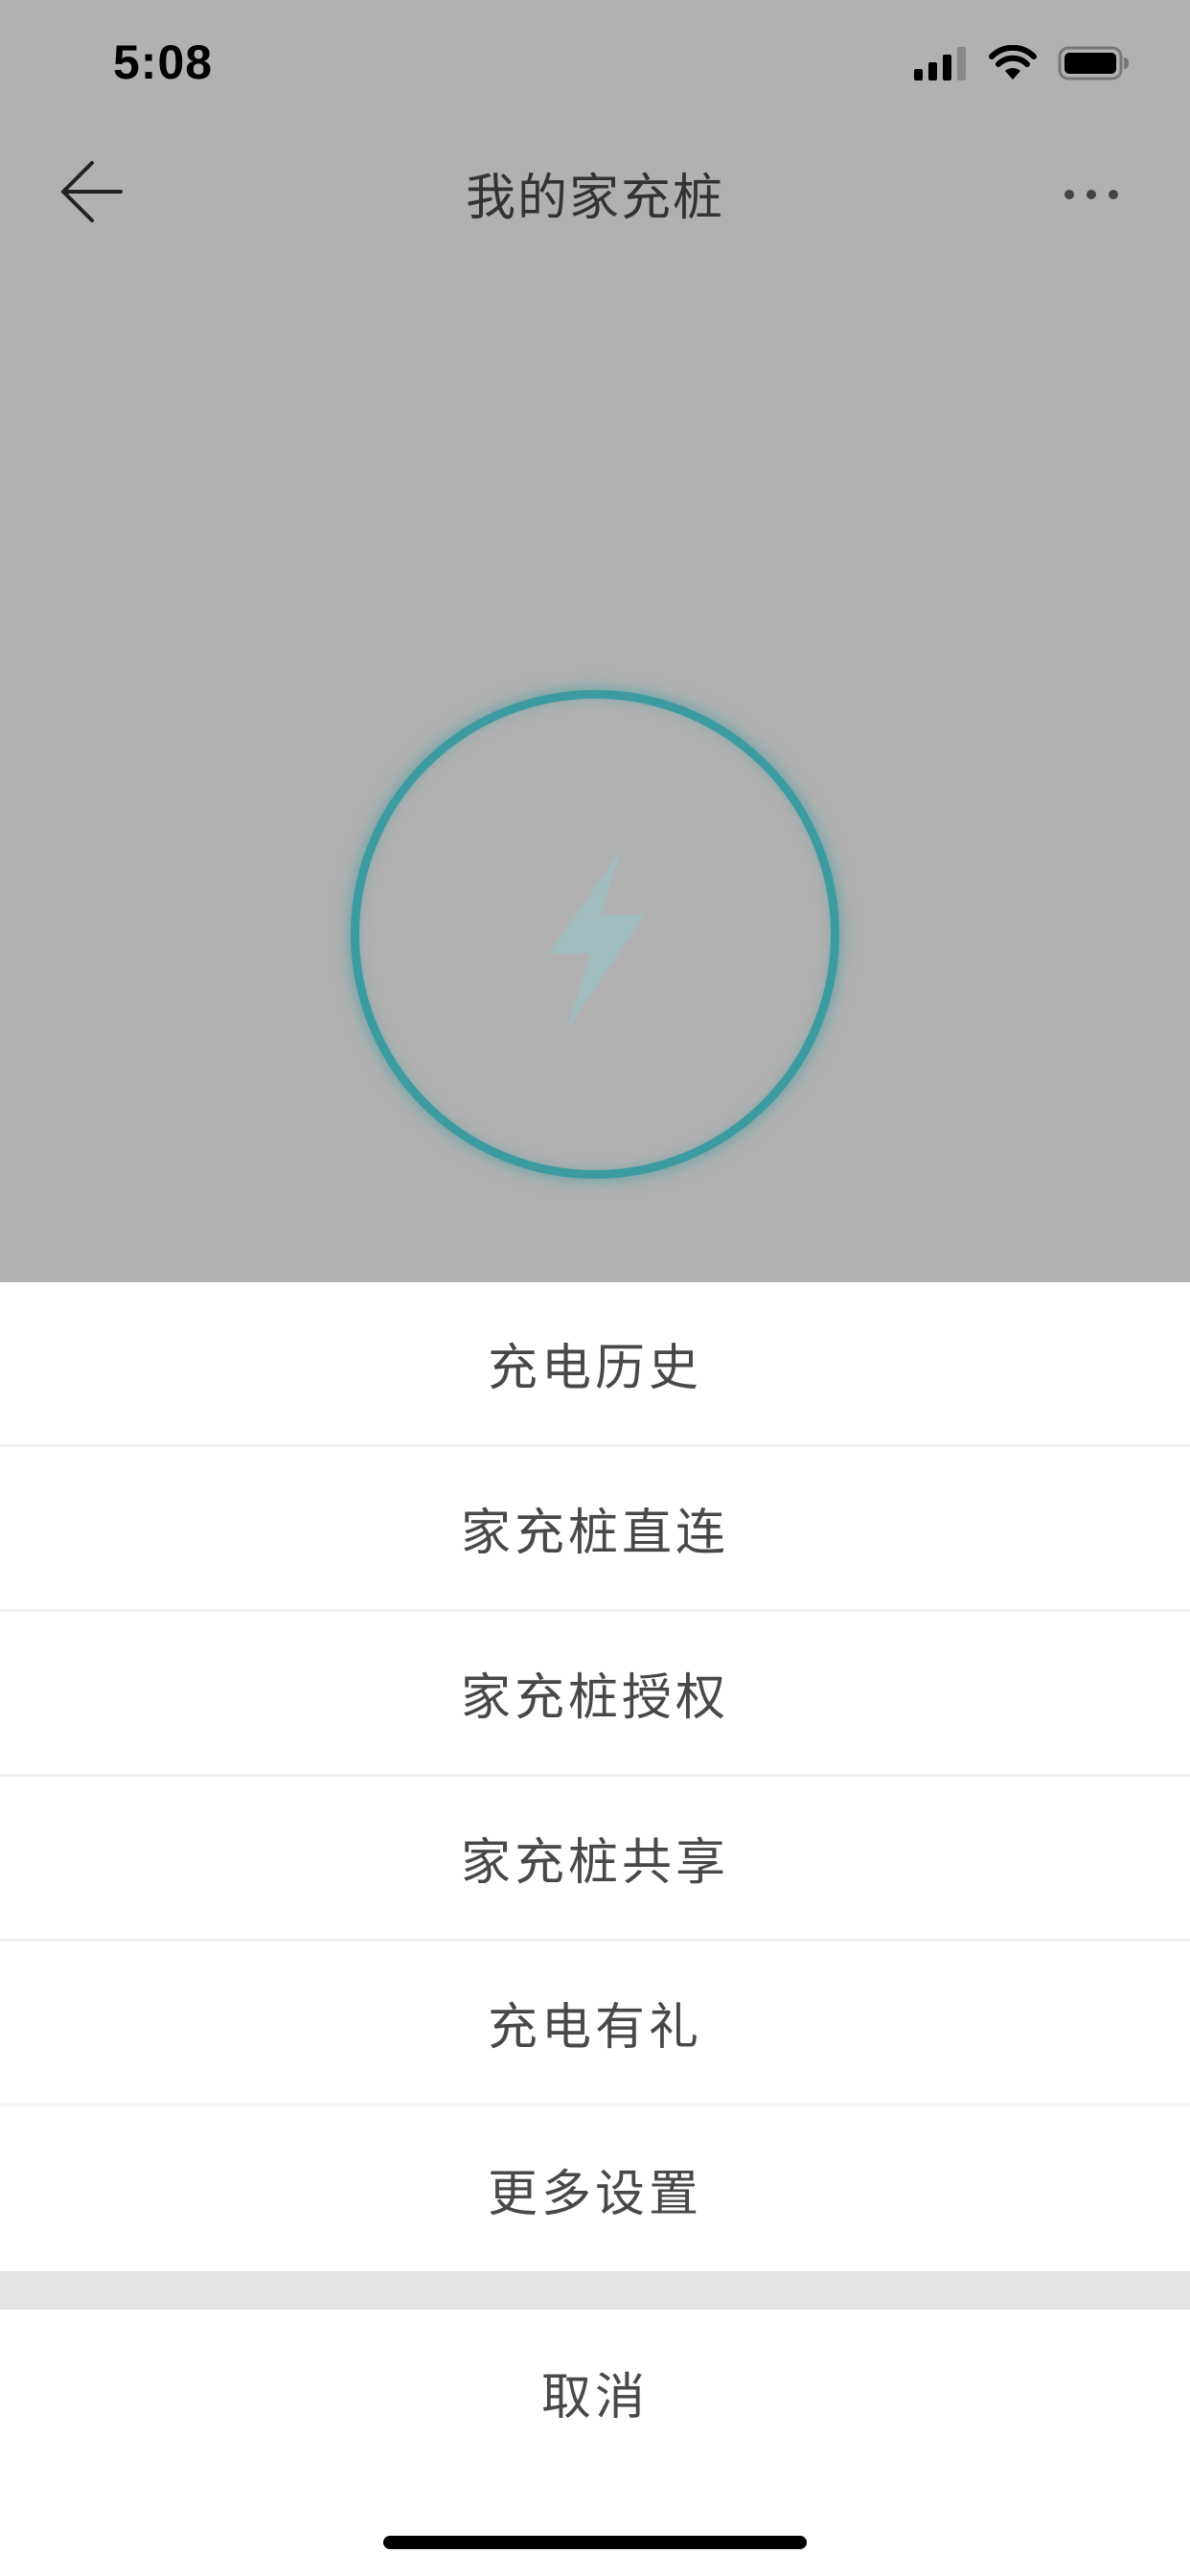 The width and height of the screenshot is (1190, 2576). I want to click on menu-item-direct-connect: 家充桩直连, so click(595, 1529).